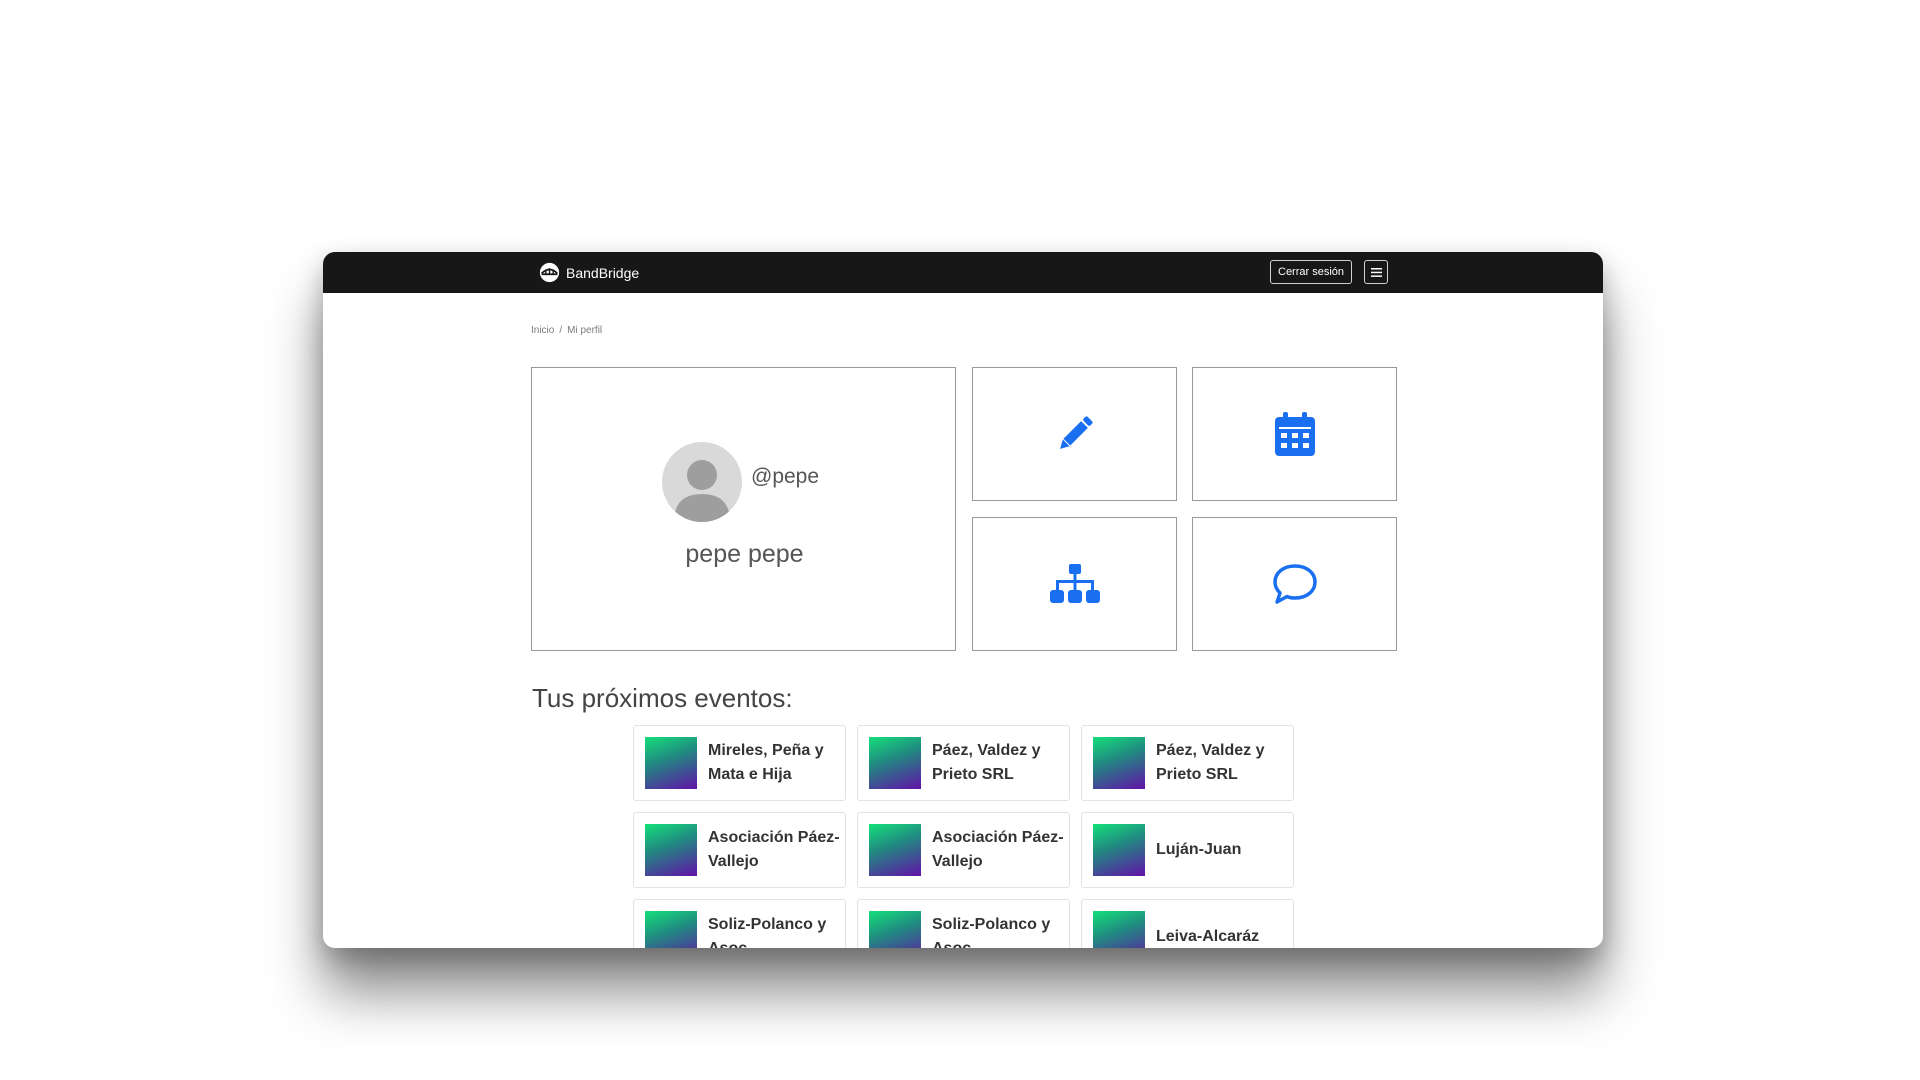  Describe the element at coordinates (1311, 272) in the screenshot. I see `logout-button: Cerrar sesión` at that location.